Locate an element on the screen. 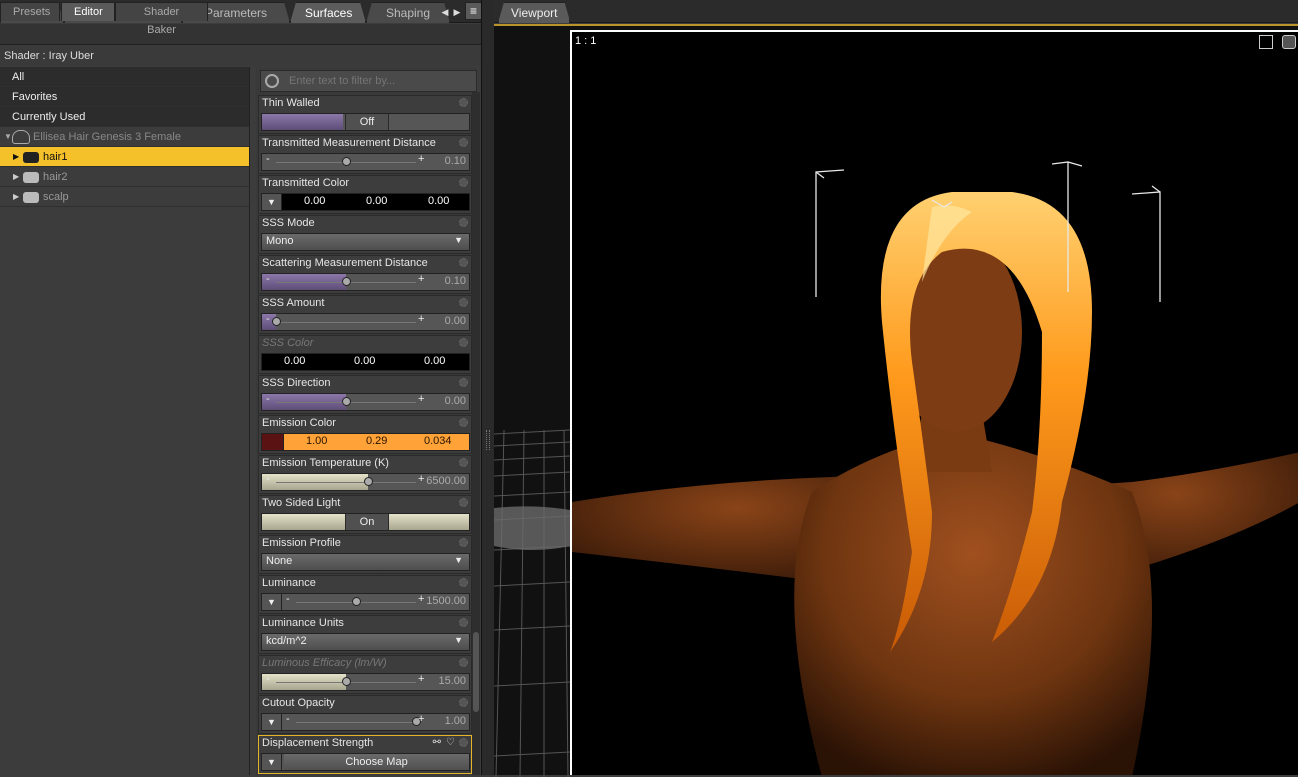 Image resolution: width=1298 pixels, height=777 pixels. color-field: 0.00 0.00 0.00 is located at coordinates (365, 362).